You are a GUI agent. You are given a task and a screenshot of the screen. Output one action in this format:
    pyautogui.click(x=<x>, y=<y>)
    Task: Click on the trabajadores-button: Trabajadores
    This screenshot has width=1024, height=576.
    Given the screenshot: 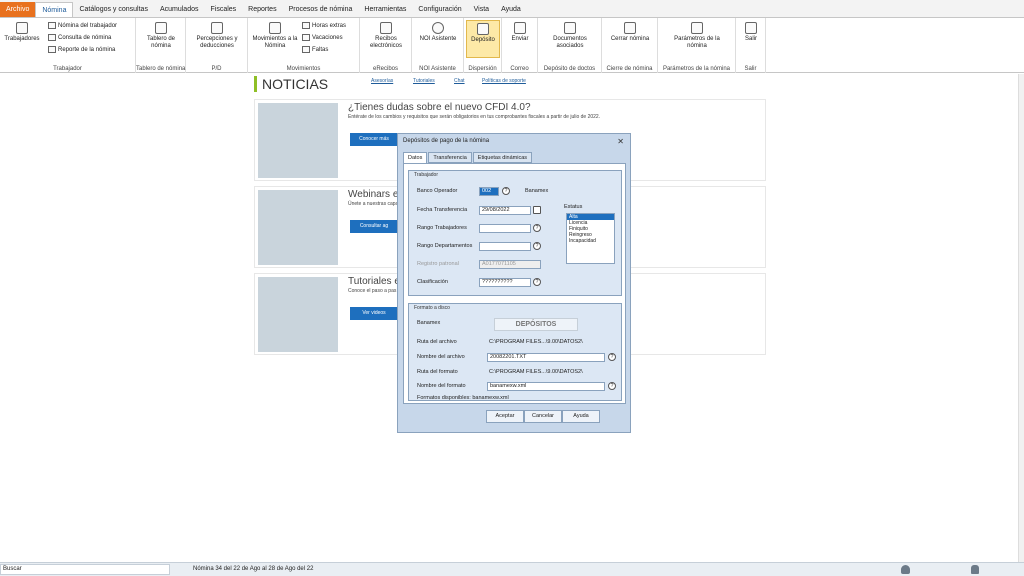 What is the action you would take?
    pyautogui.click(x=22, y=32)
    